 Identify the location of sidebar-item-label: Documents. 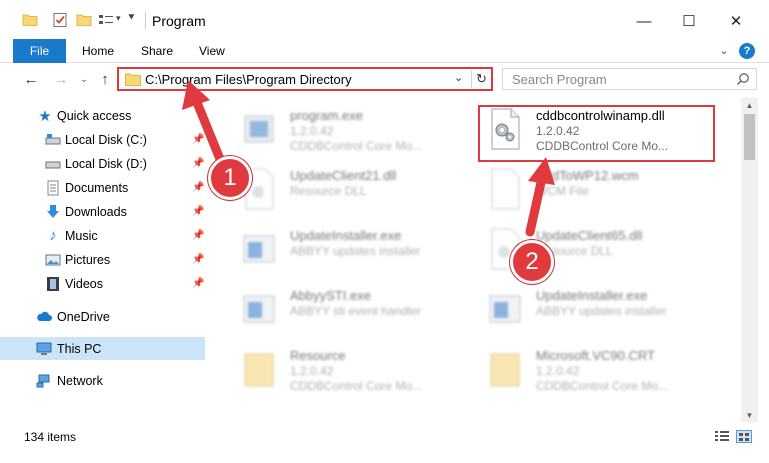
(97, 187).